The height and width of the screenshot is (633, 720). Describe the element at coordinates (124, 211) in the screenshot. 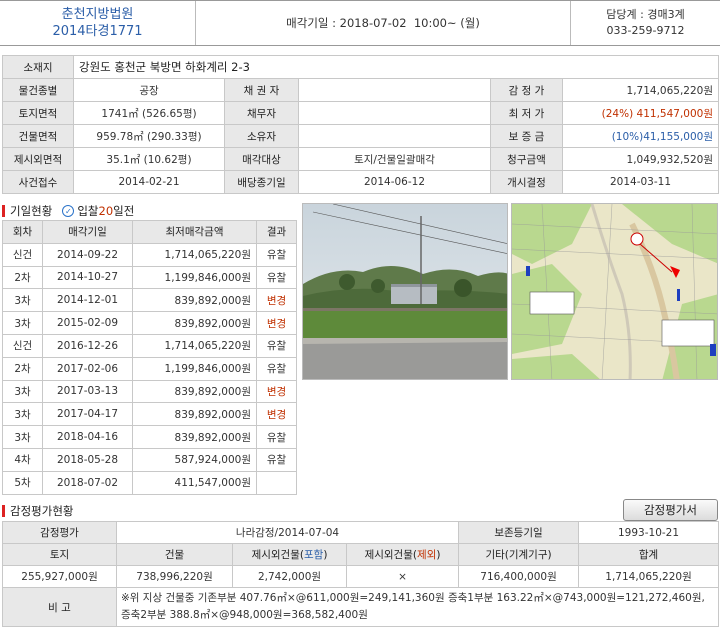

I see `bid-remaining-post: 일전` at that location.